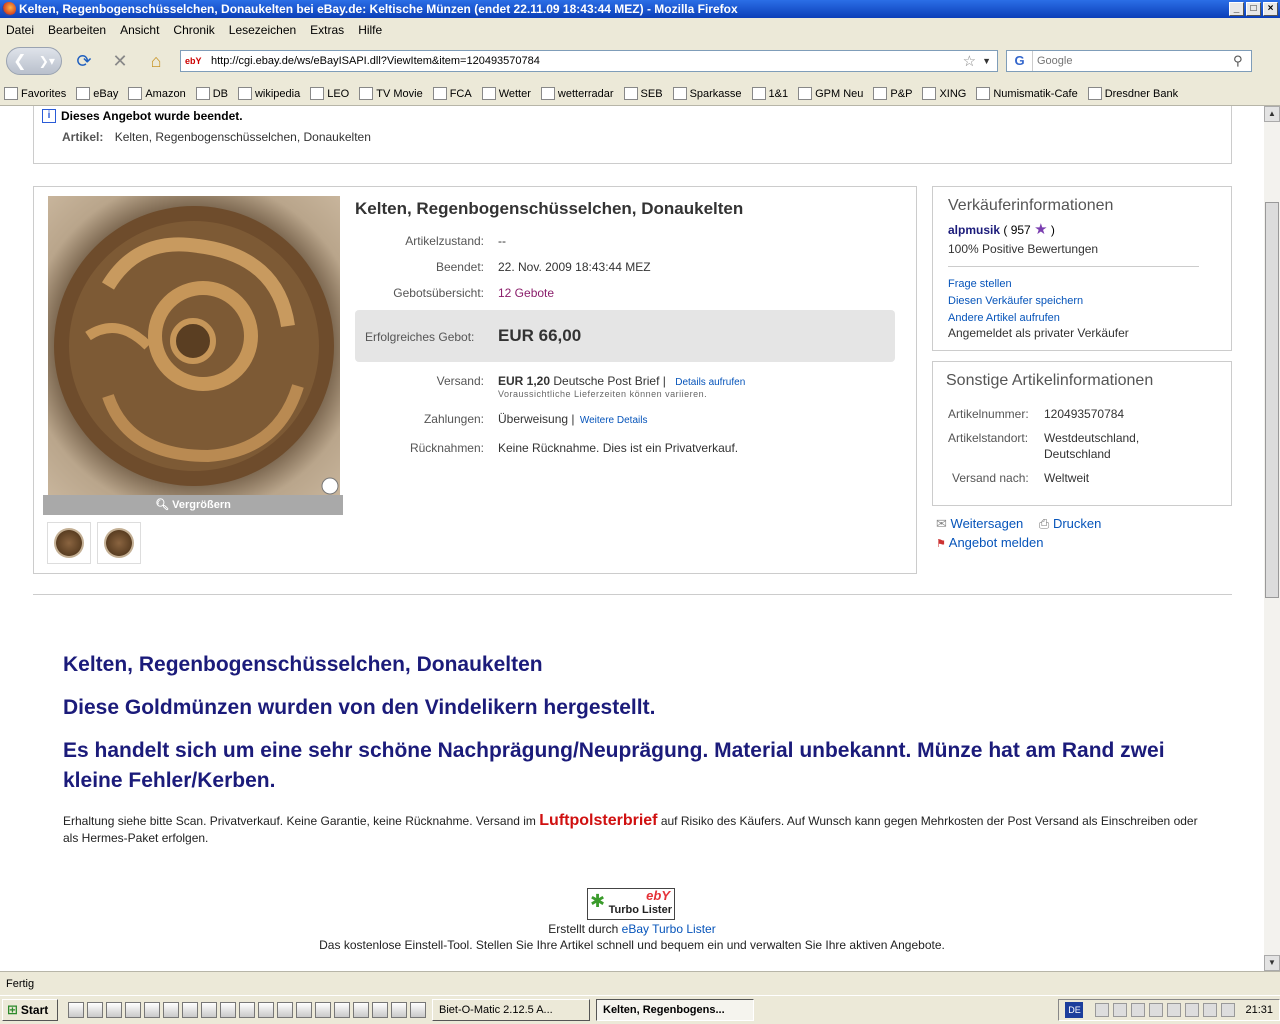 This screenshot has height=1024, width=1280. What do you see at coordinates (983, 93) in the screenshot?
I see `page-icon` at bounding box center [983, 93].